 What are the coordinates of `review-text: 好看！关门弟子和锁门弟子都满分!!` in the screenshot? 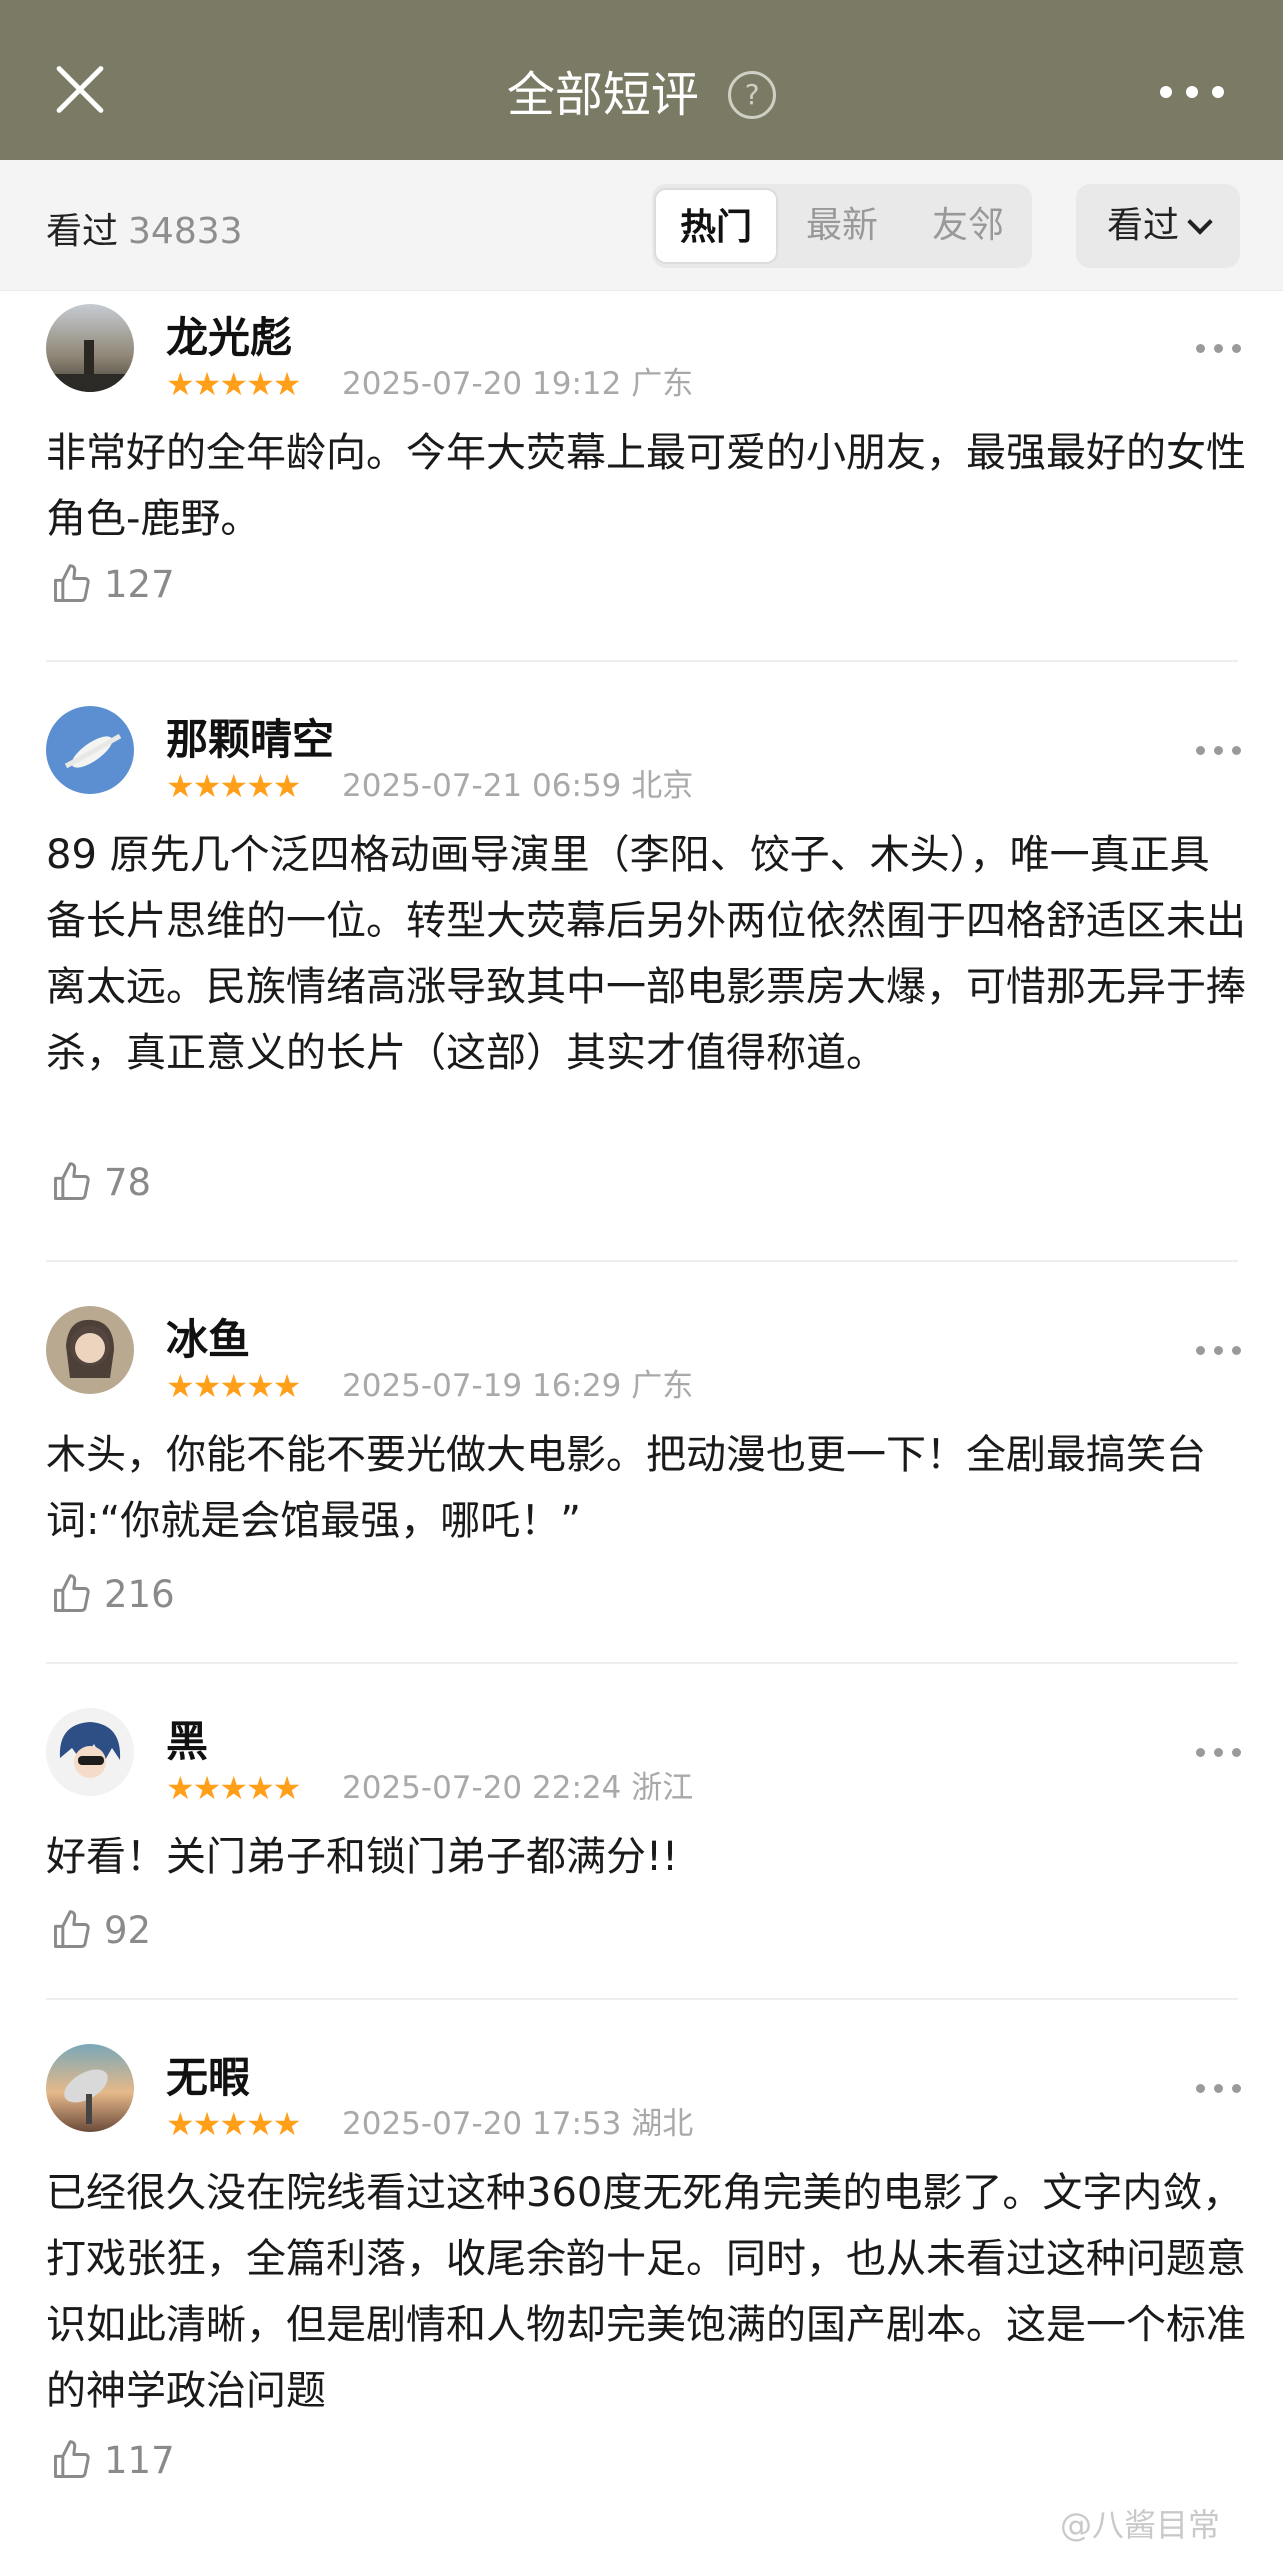 It's located at (362, 1857).